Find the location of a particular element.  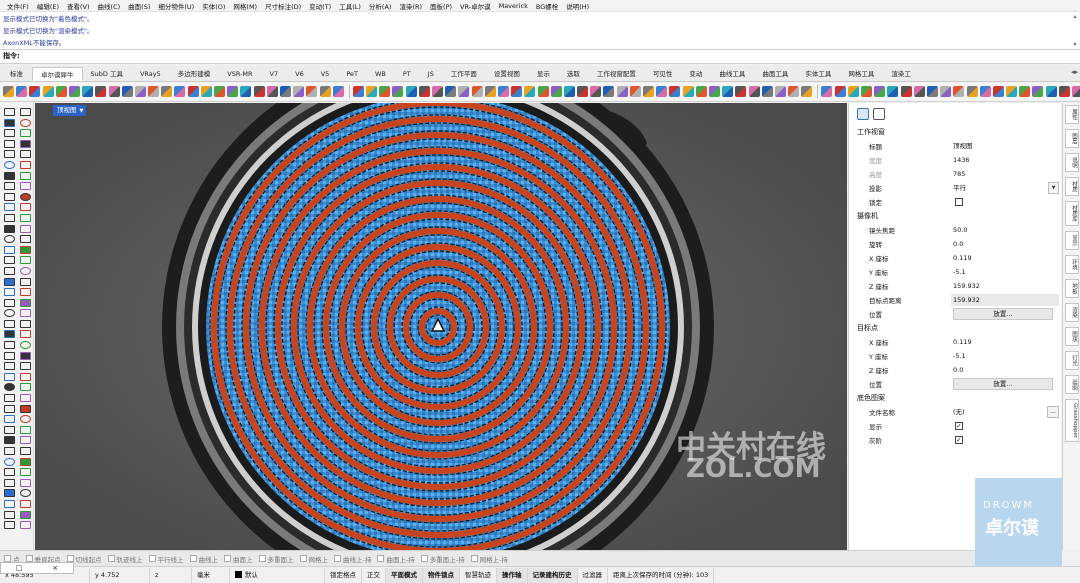

property-value: -5.1 is located at coordinates (1005, 272).